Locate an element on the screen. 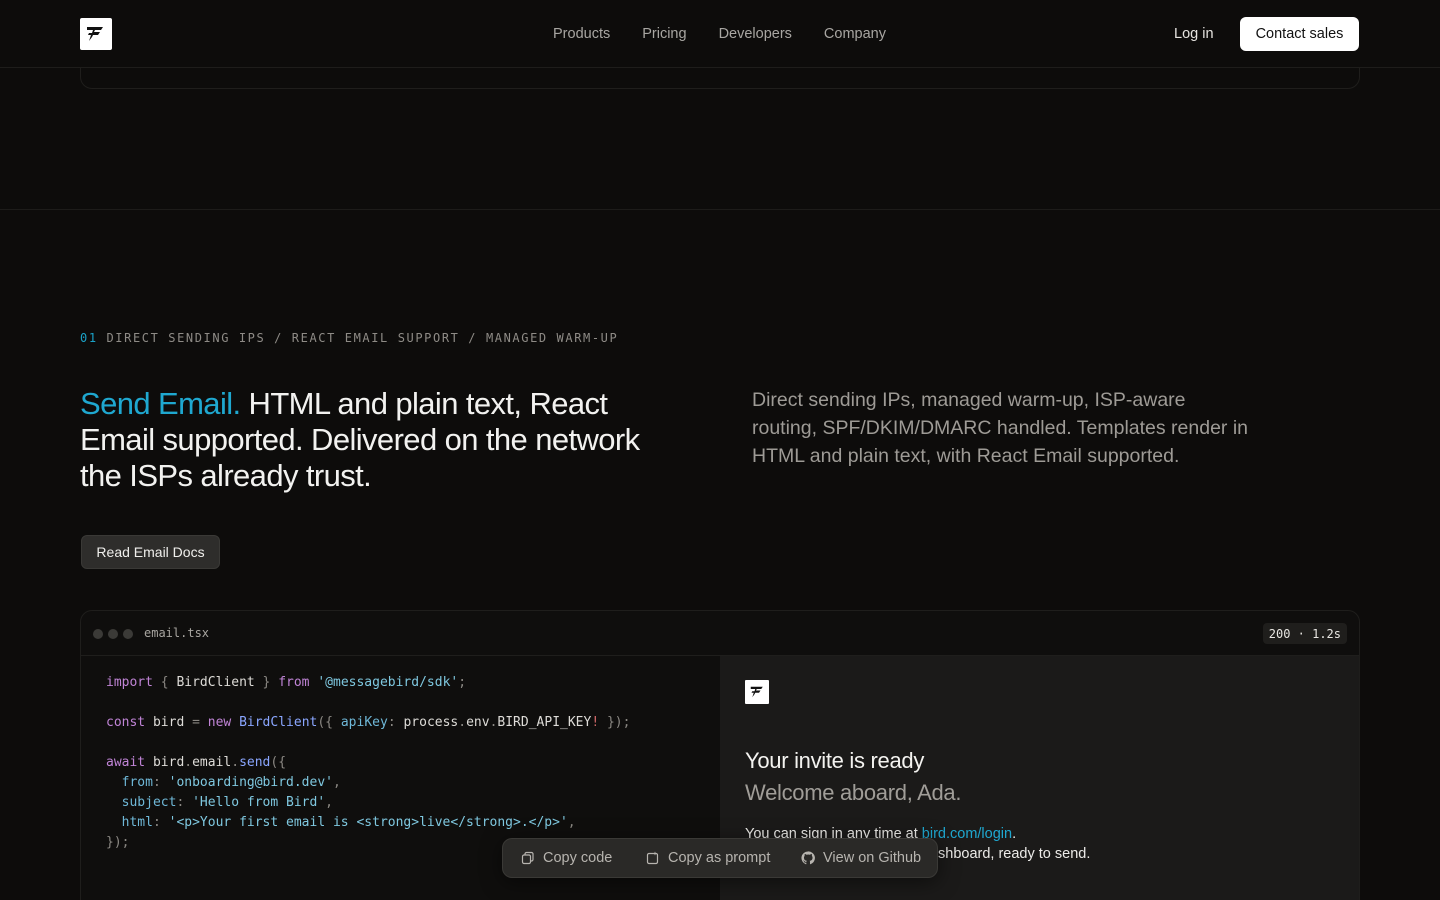  view-on-github-button: View on Github is located at coordinates (861, 858).